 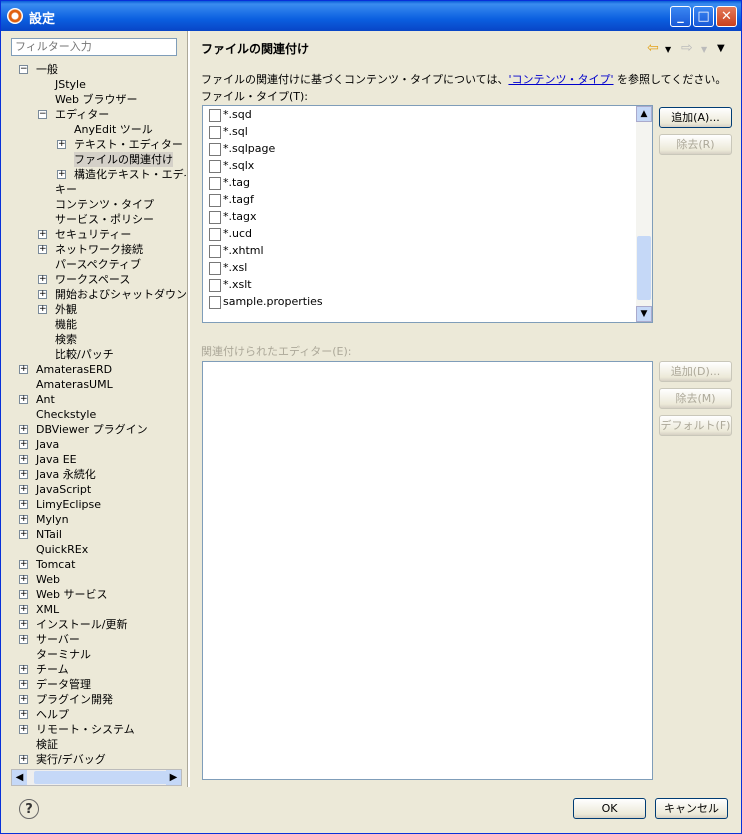 What do you see at coordinates (609, 808) in the screenshot?
I see `ok-button: OK` at bounding box center [609, 808].